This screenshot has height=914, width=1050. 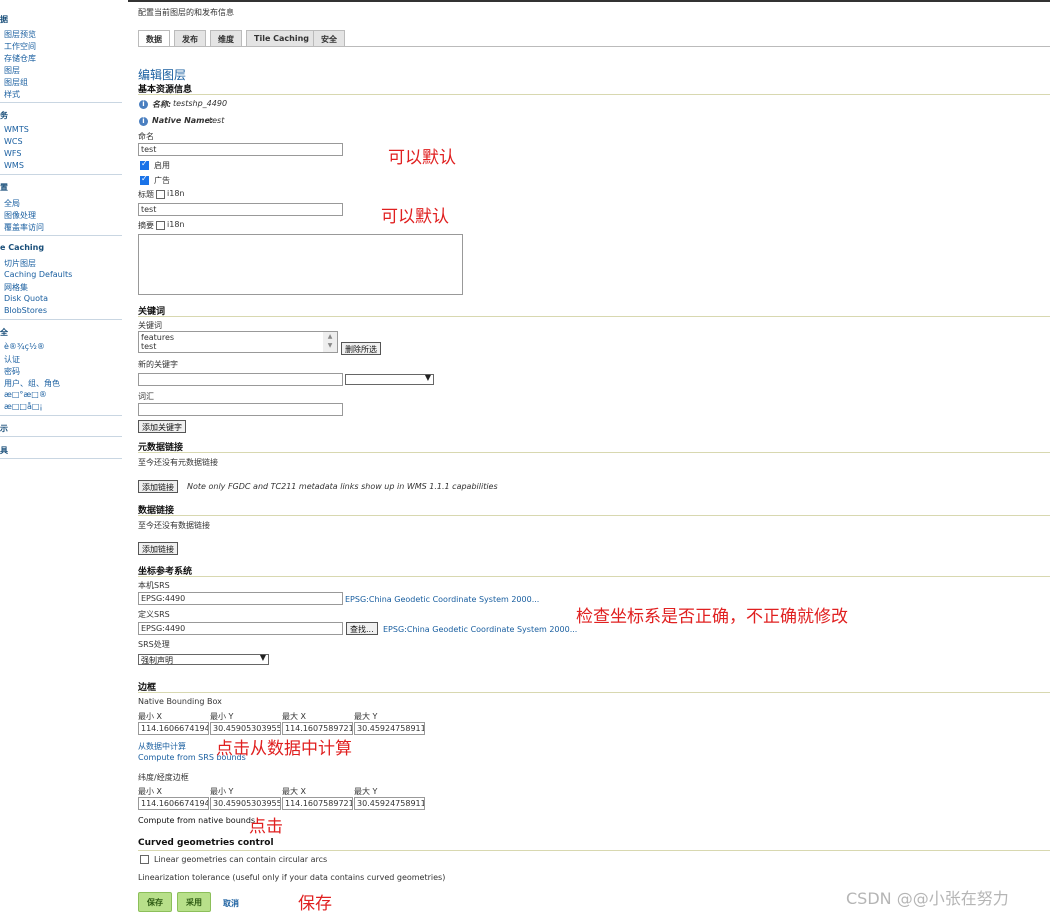 What do you see at coordinates (16, 129) in the screenshot?
I see `sidebar-item-wmts: WMTS` at bounding box center [16, 129].